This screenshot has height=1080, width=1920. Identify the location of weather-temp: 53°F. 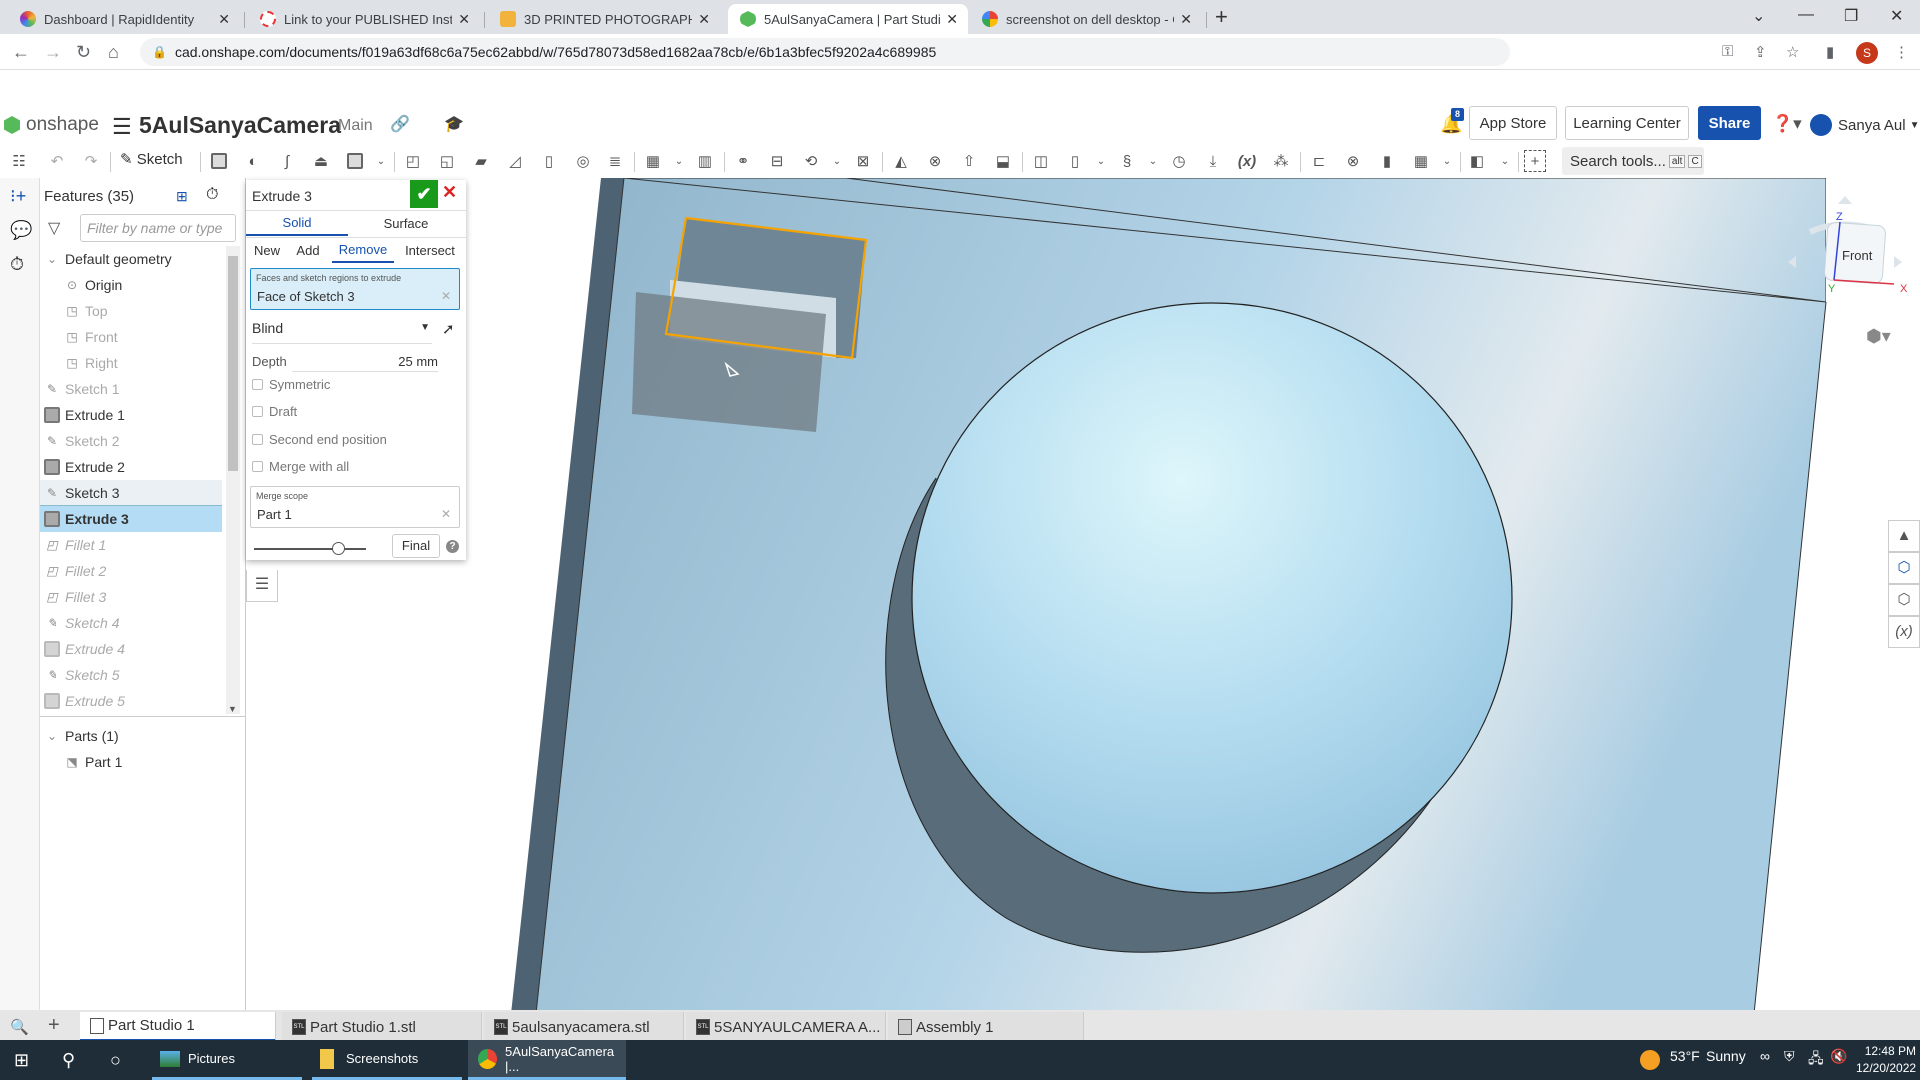
(1685, 1056).